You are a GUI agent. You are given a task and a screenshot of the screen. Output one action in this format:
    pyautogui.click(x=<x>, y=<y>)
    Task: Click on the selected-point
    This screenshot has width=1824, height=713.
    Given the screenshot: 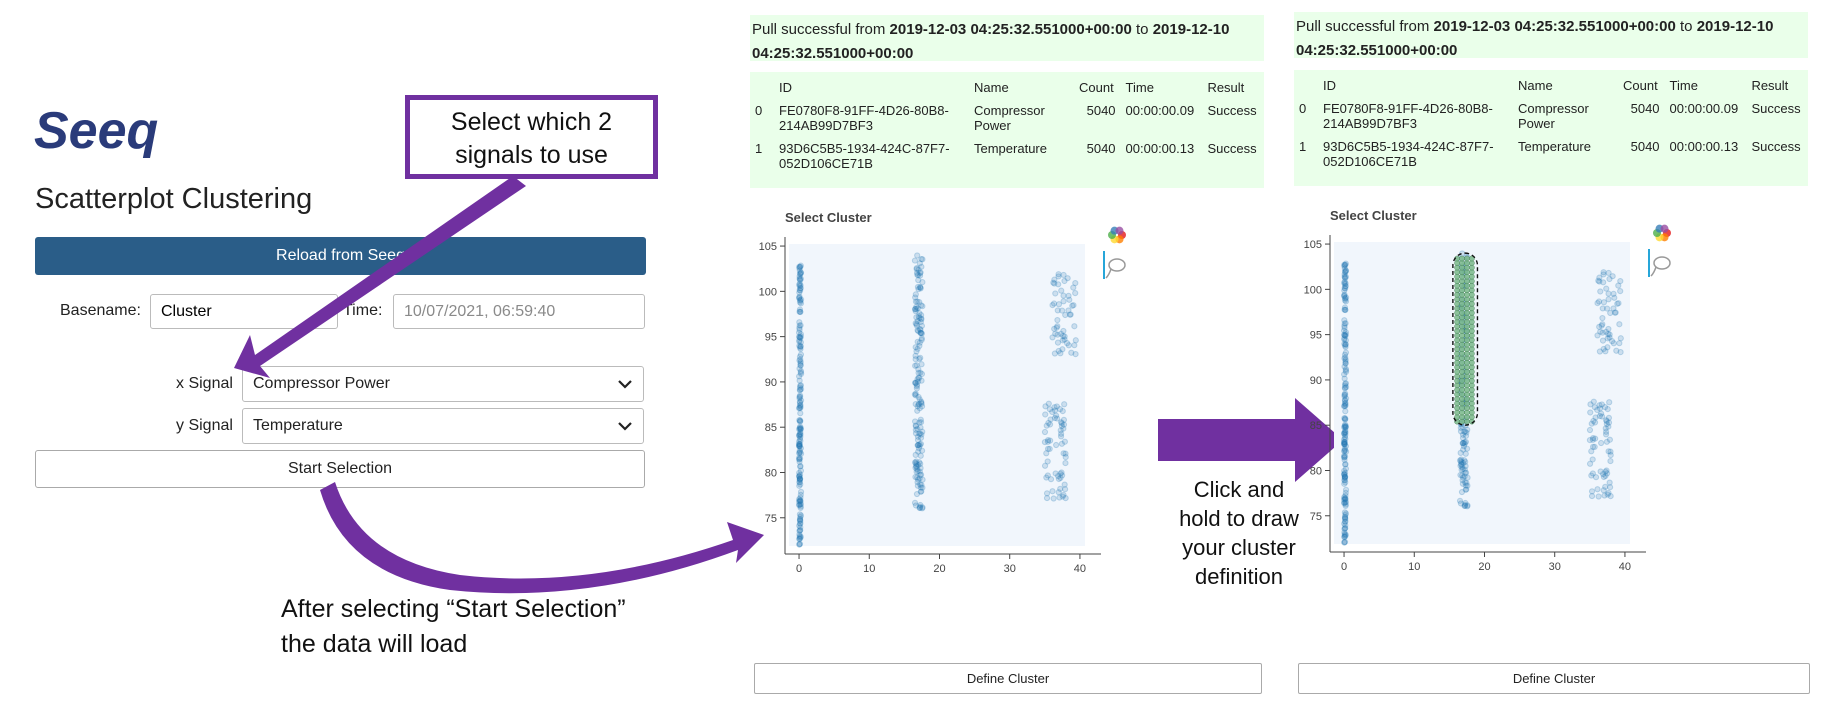 What is the action you would take?
    pyautogui.click(x=1467, y=258)
    